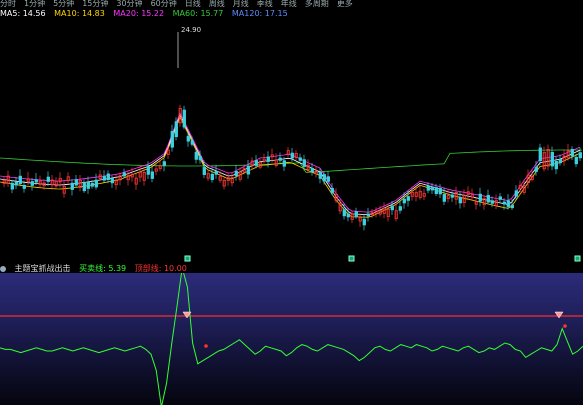 The image size is (583, 405). I want to click on period-menu-item: 更多, so click(345, 4).